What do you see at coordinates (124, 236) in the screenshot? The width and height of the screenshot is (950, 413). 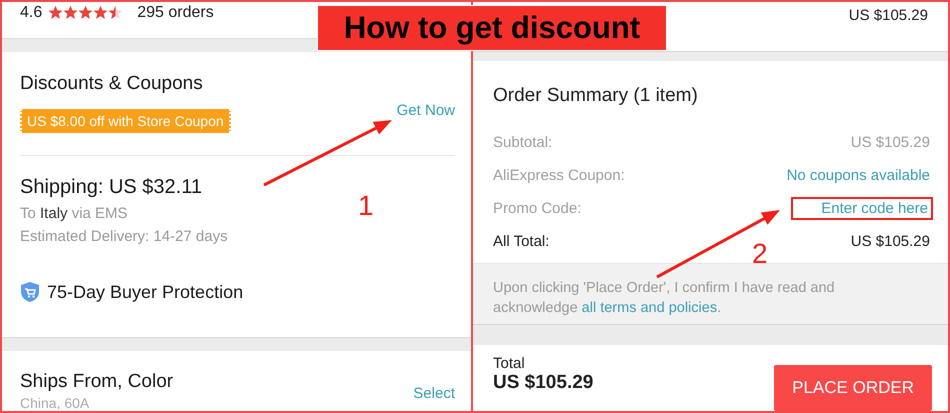 I see `delivery-estimate: Estimated Delivery: 14-27 days` at bounding box center [124, 236].